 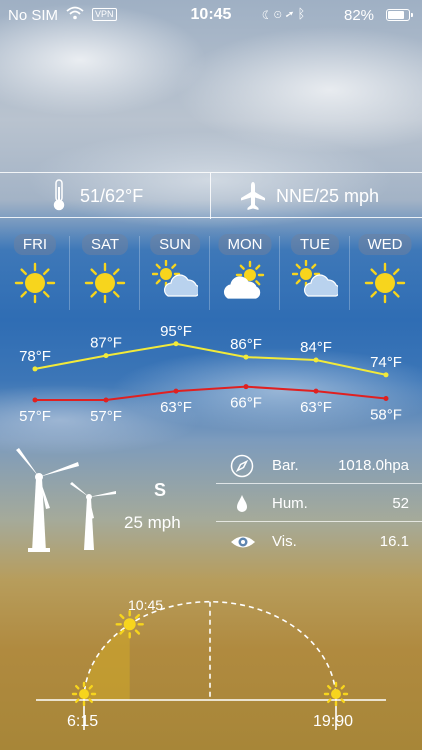 I want to click on high-temp-line, so click(x=210, y=359).